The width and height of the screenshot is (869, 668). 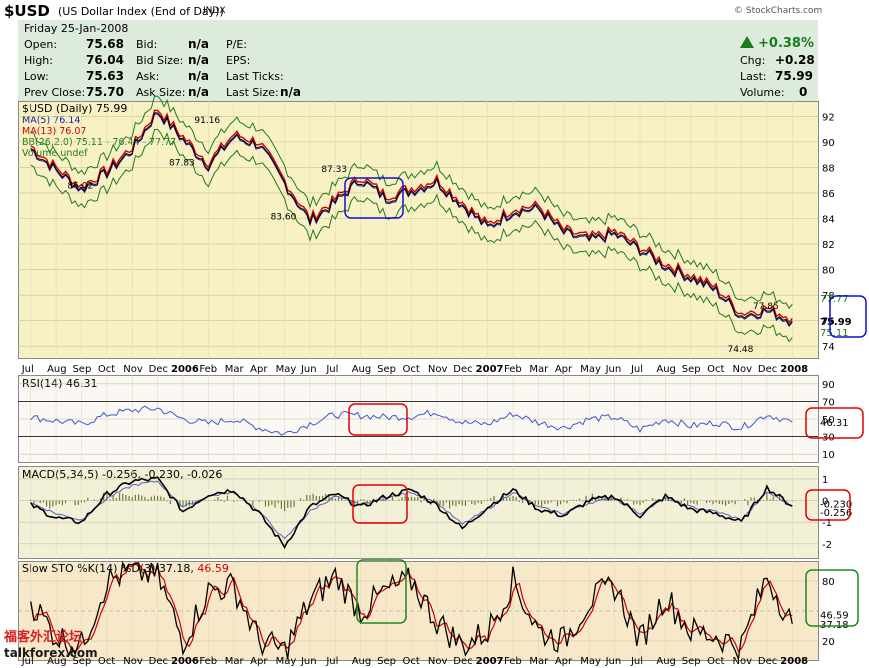 What do you see at coordinates (828, 194) in the screenshot?
I see `y-tick-label: 86` at bounding box center [828, 194].